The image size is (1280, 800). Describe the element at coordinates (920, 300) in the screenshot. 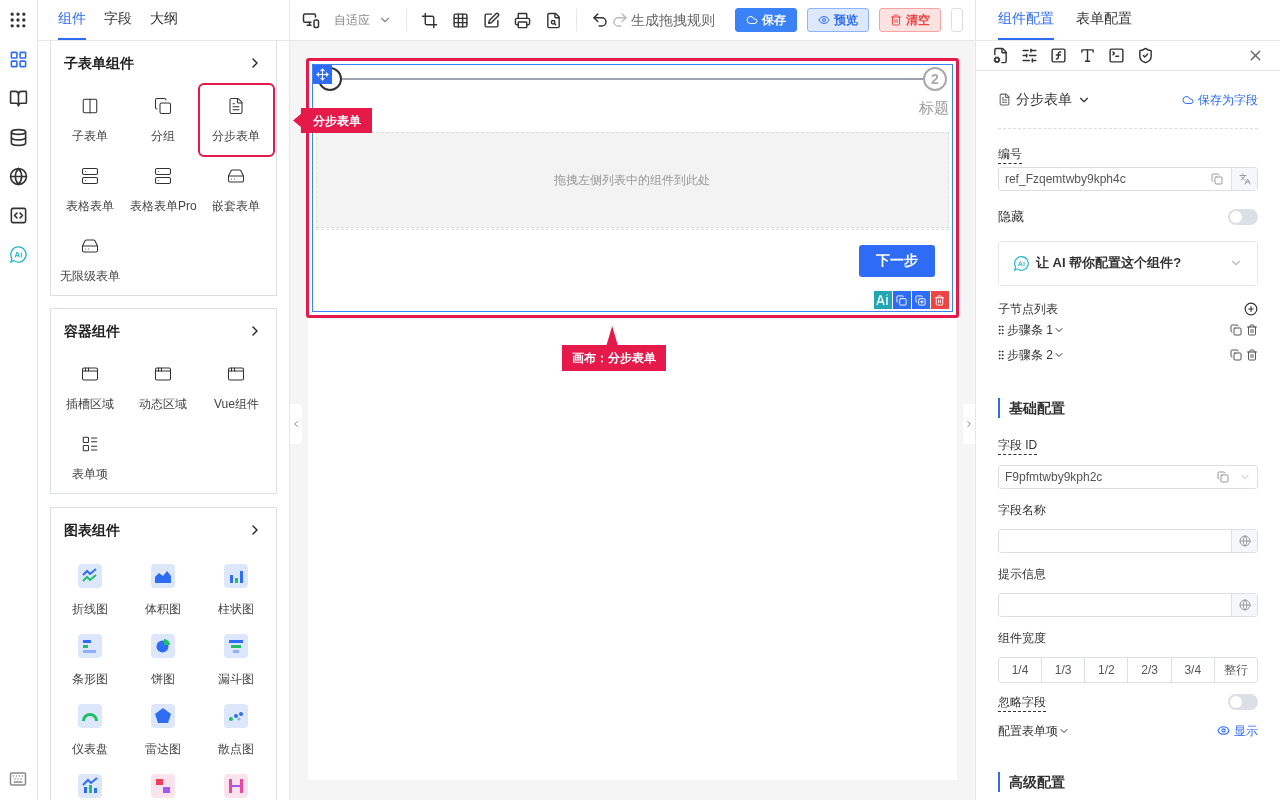

I see `duplicate-button` at that location.